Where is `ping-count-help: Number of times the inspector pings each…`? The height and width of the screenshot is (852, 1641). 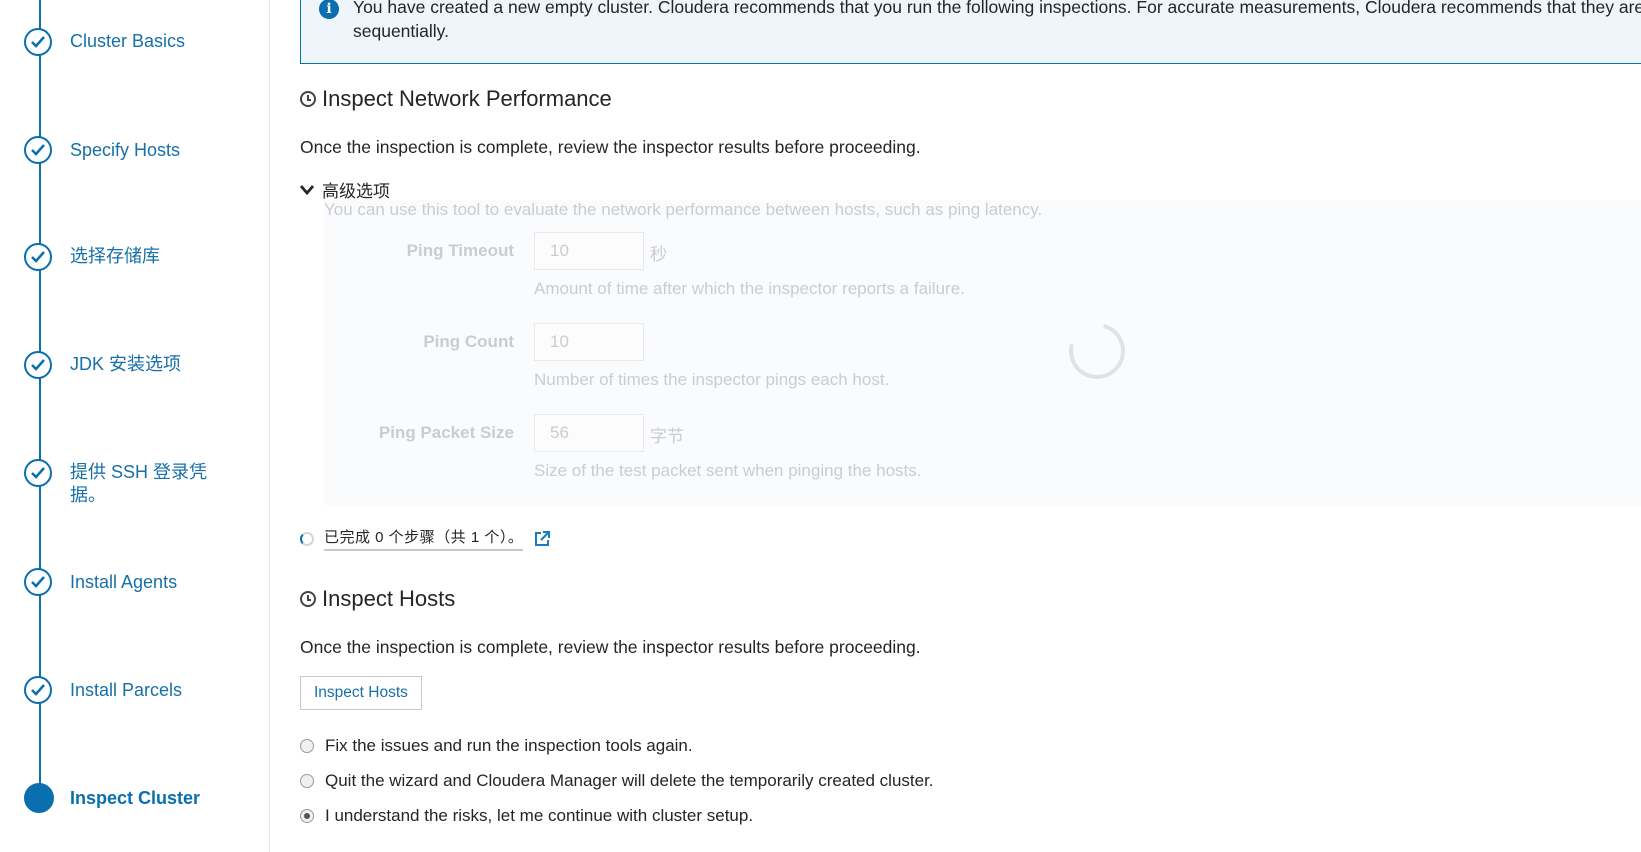 ping-count-help: Number of times the inspector pings each… is located at coordinates (712, 379).